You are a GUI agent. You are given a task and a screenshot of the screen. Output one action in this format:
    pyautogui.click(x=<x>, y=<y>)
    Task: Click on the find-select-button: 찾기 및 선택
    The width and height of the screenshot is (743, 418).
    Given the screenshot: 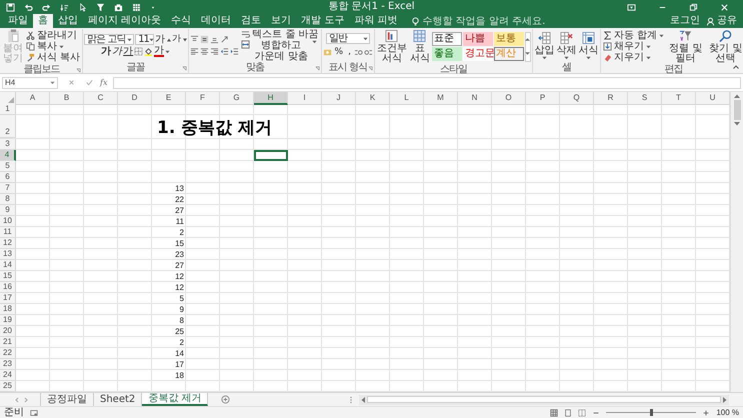 What is the action you would take?
    pyautogui.click(x=724, y=46)
    